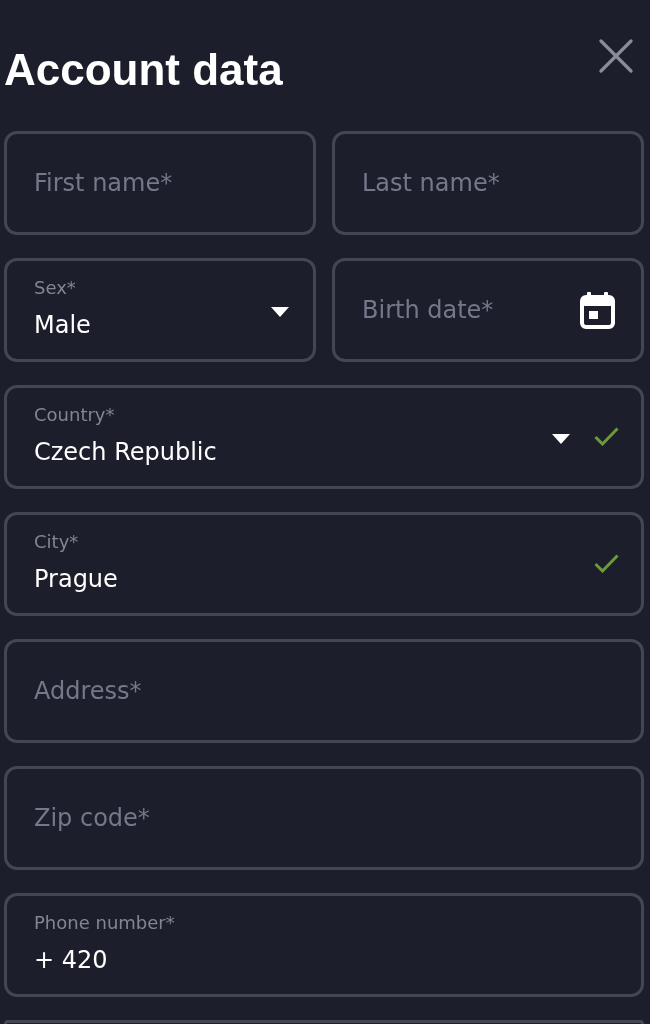  I want to click on date-field: Birth date*, so click(488, 310).